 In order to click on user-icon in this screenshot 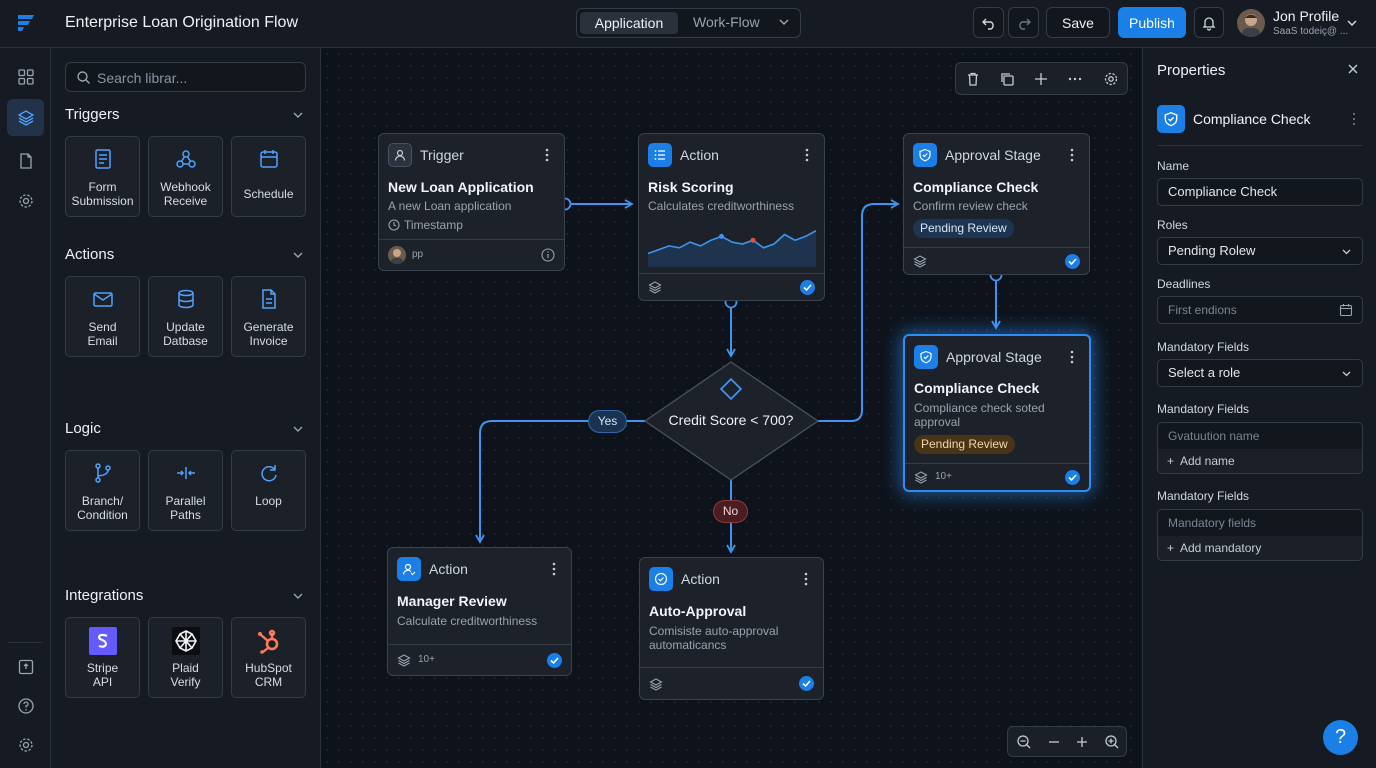, I will do `click(409, 569)`.